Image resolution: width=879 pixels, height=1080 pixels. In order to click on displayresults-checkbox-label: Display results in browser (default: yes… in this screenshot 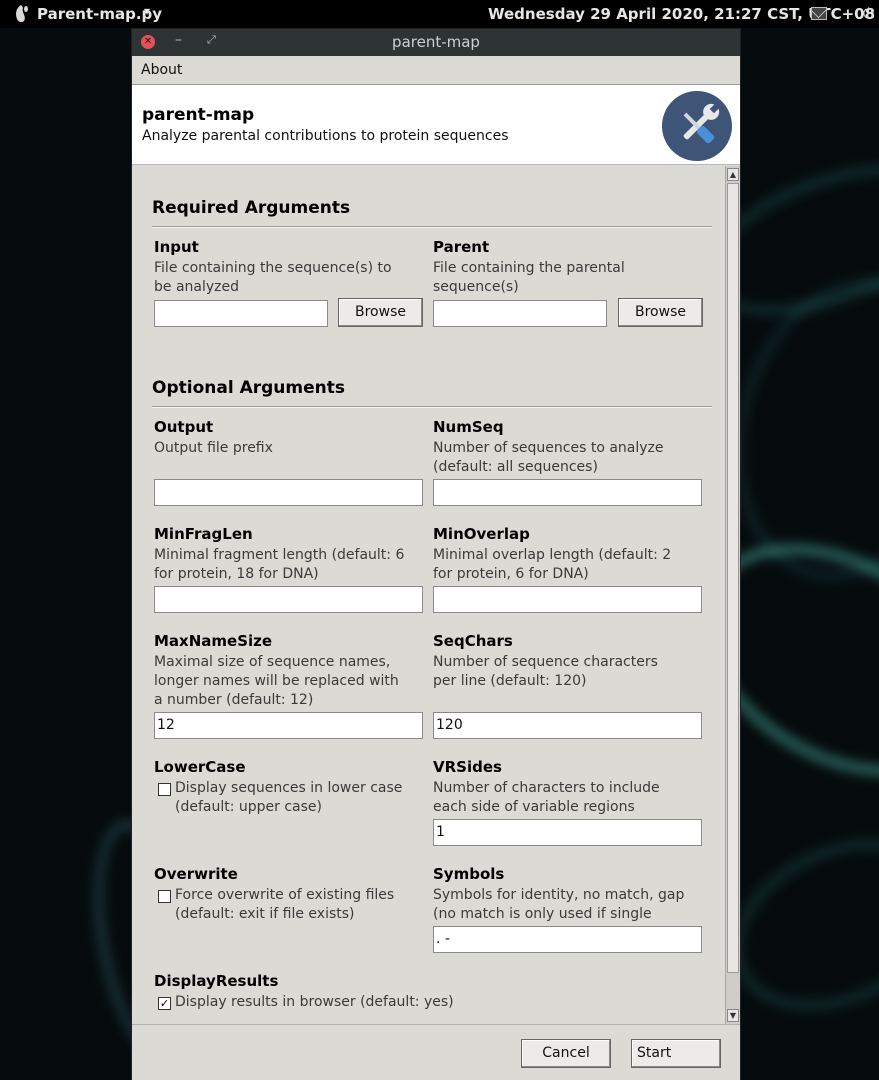, I will do `click(325, 1002)`.